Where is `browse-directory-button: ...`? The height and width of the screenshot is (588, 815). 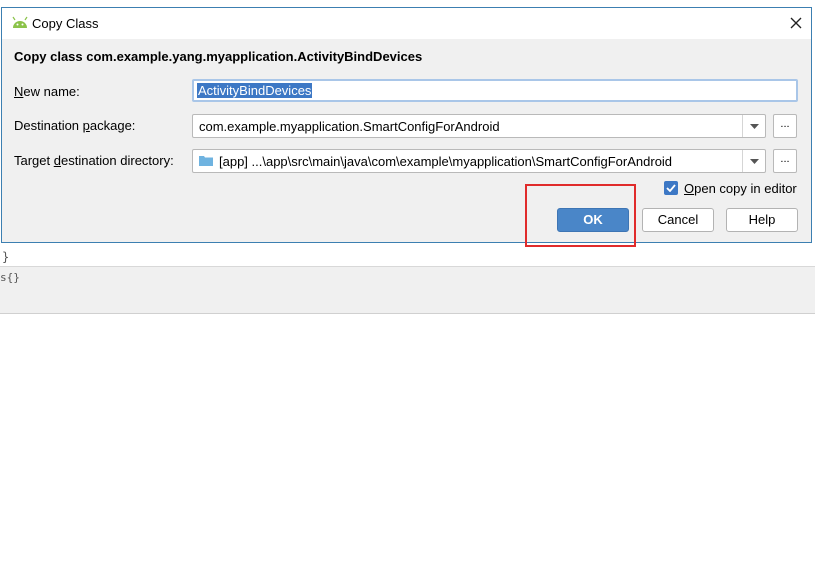
browse-directory-button: ... is located at coordinates (785, 161).